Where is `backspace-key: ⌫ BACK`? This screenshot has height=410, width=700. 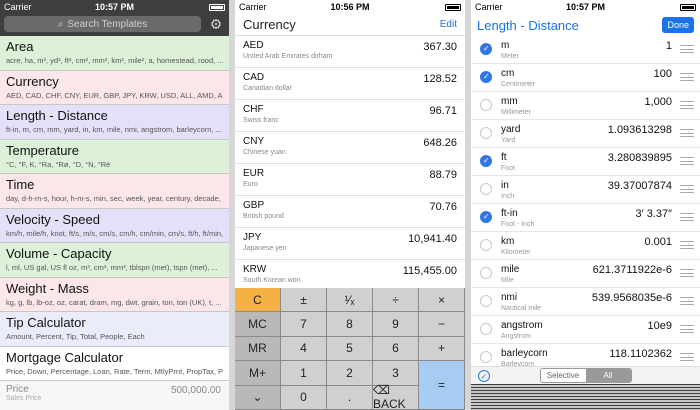
backspace-key: ⌫ BACK is located at coordinates (396, 396).